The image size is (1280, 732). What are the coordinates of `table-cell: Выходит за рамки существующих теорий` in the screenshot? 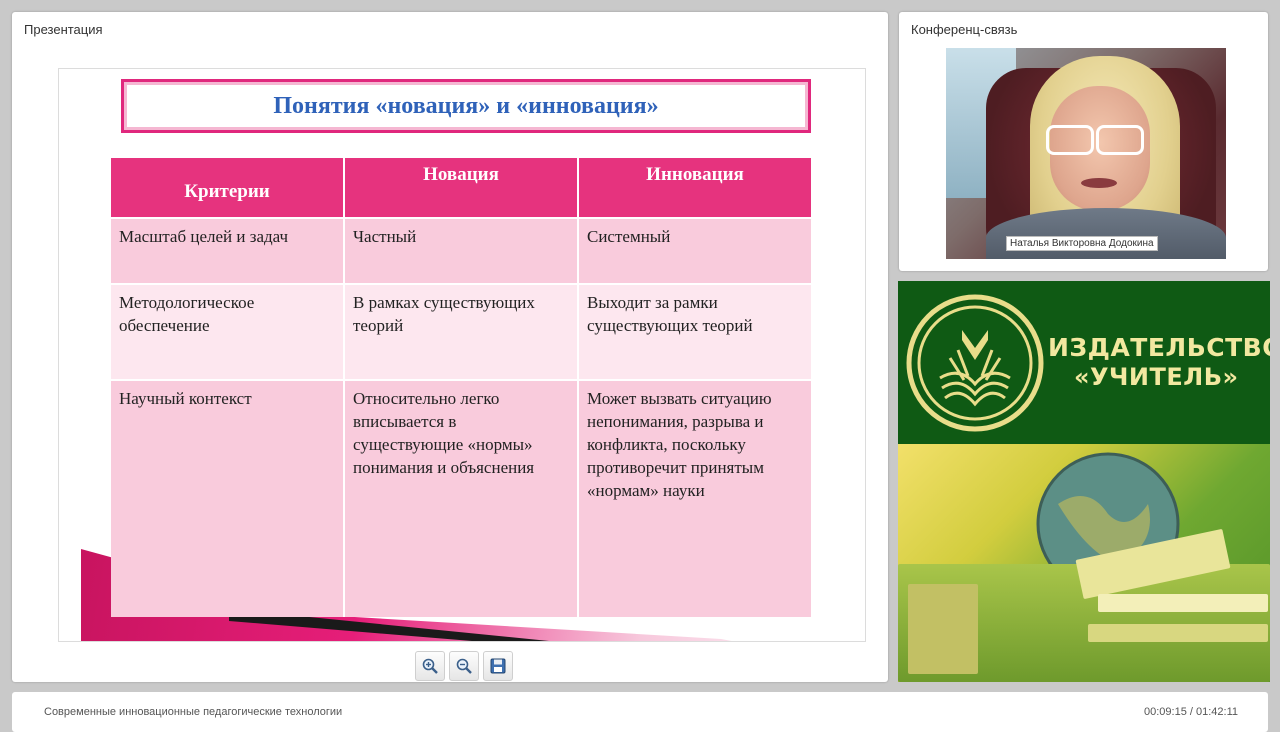 It's located at (694, 331).